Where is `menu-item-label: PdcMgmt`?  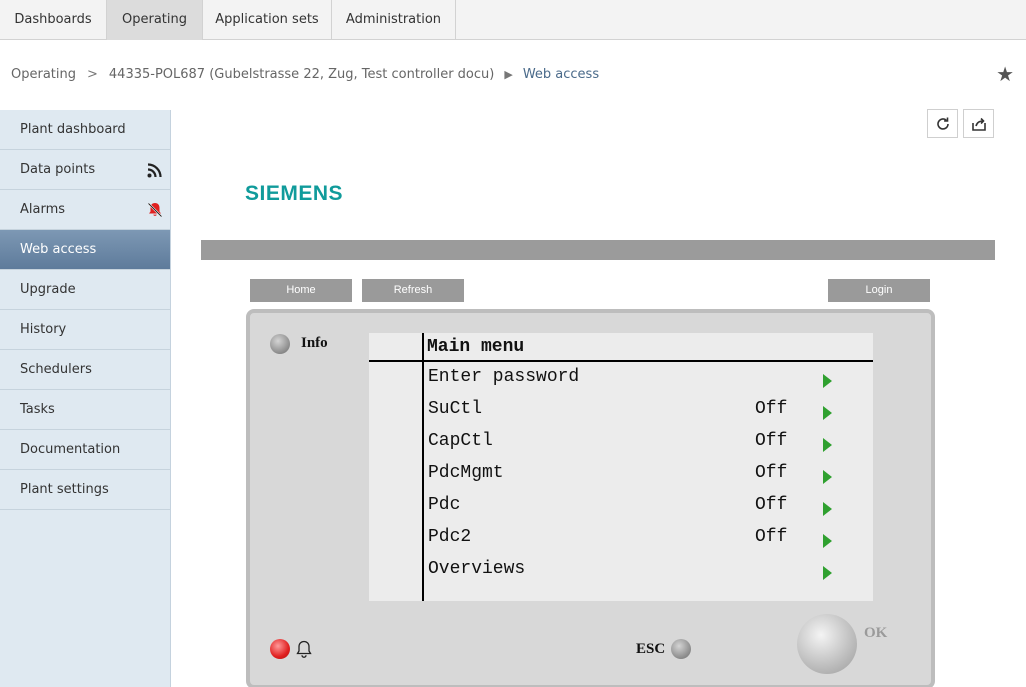 menu-item-label: PdcMgmt is located at coordinates (466, 473).